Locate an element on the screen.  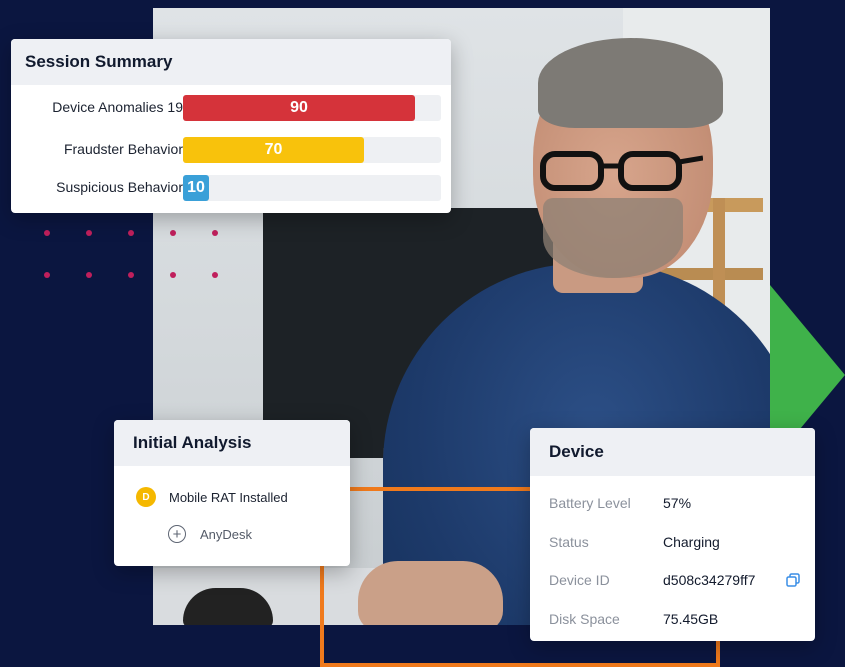
summary-bar-track: 10 is located at coordinates (312, 188).